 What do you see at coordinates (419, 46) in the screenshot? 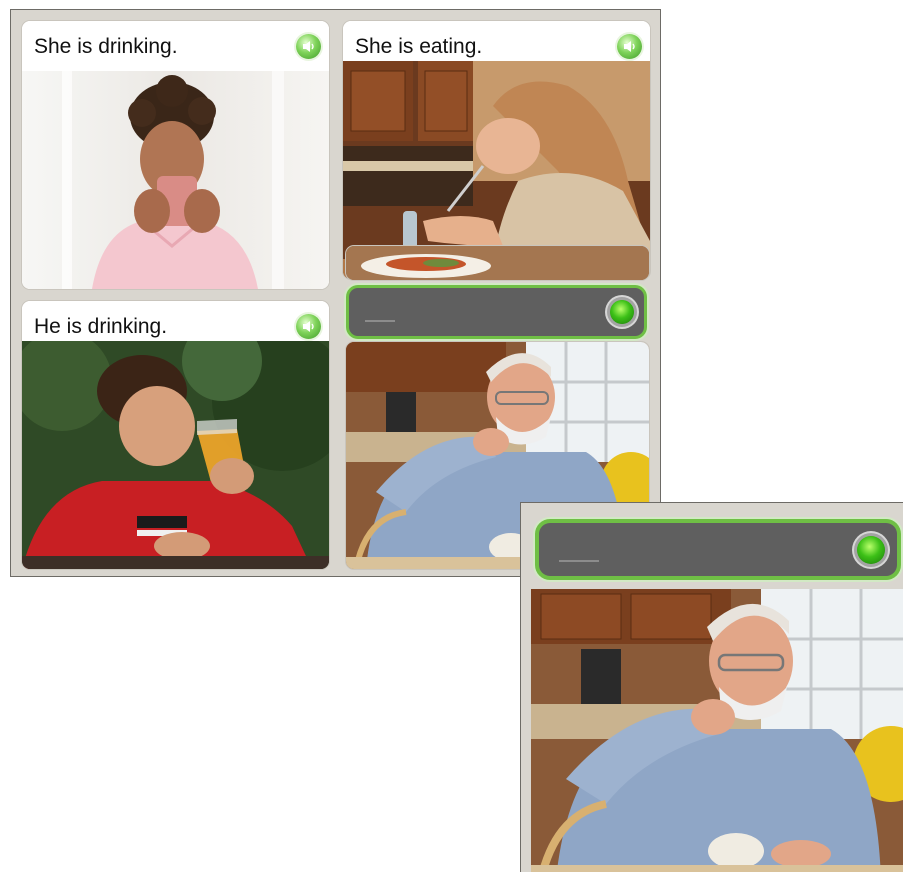
I see `card-caption: She is eating.` at bounding box center [419, 46].